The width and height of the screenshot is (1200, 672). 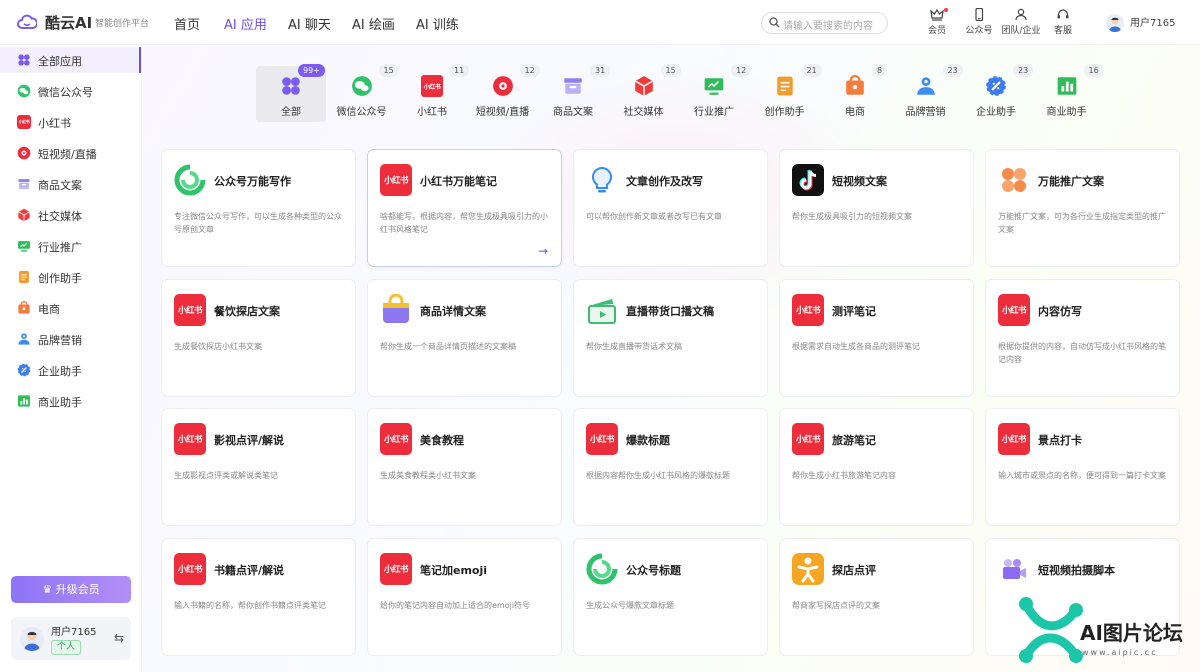 What do you see at coordinates (60, 402) in the screenshot?
I see `sidebar-item-label: 商业助手` at bounding box center [60, 402].